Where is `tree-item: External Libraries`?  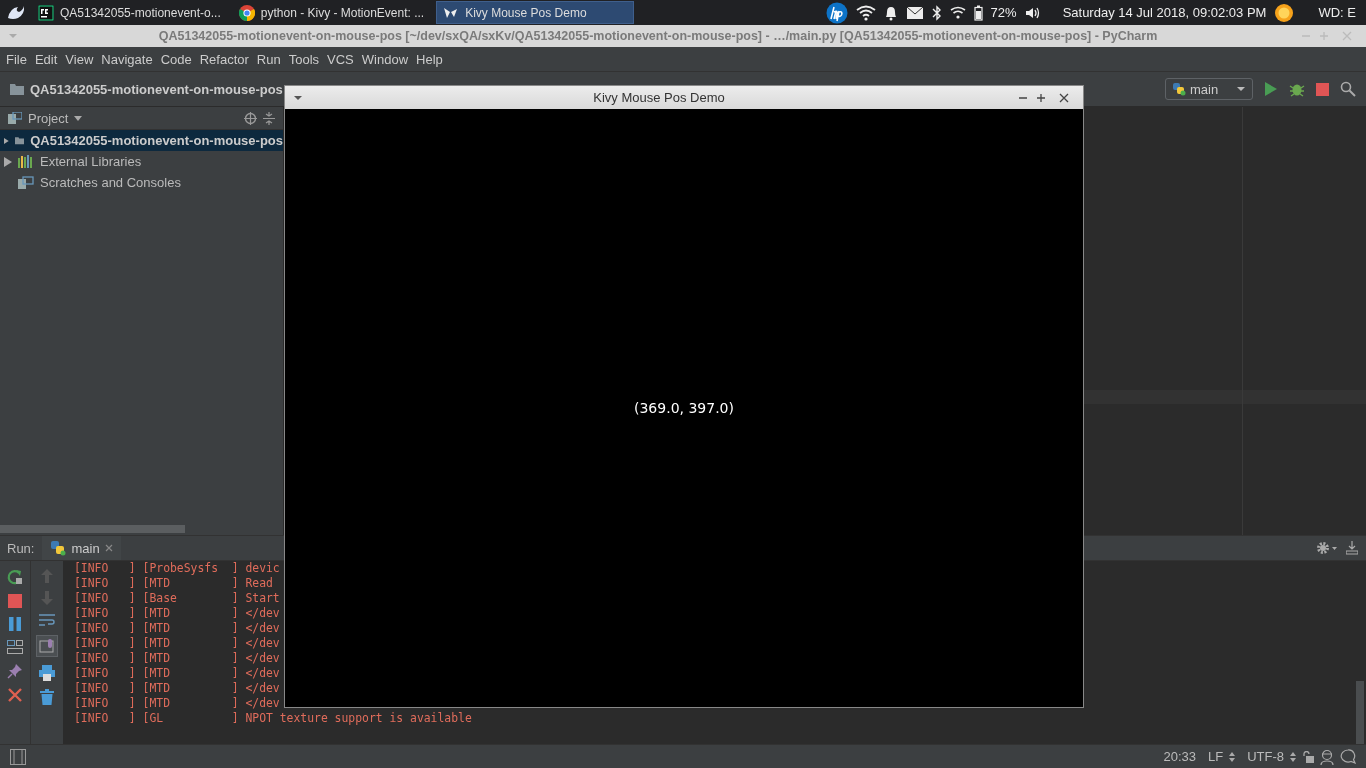 tree-item: External Libraries is located at coordinates (141, 161).